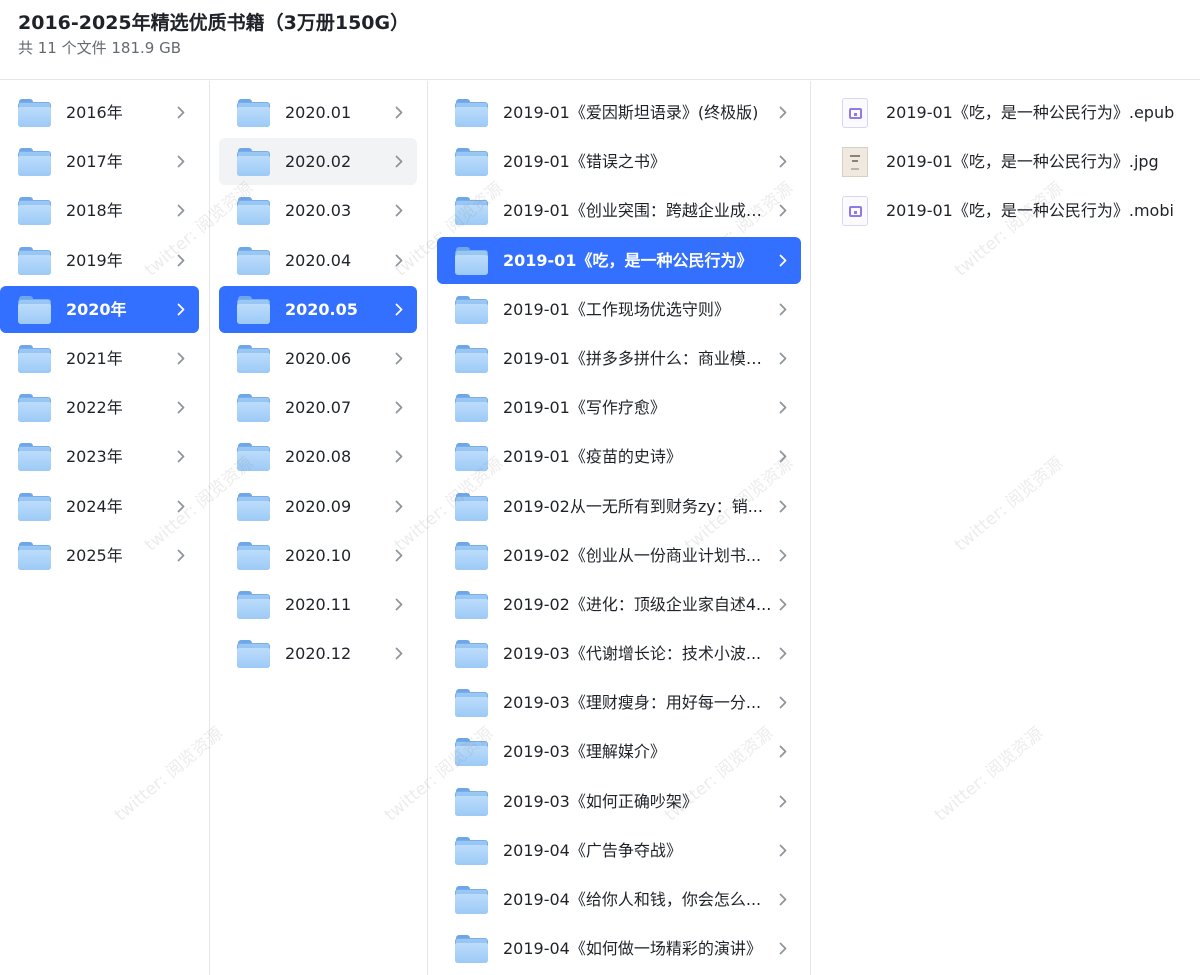  I want to click on book-folder-item-label: 2019-04《广告争夺战》, so click(592, 850).